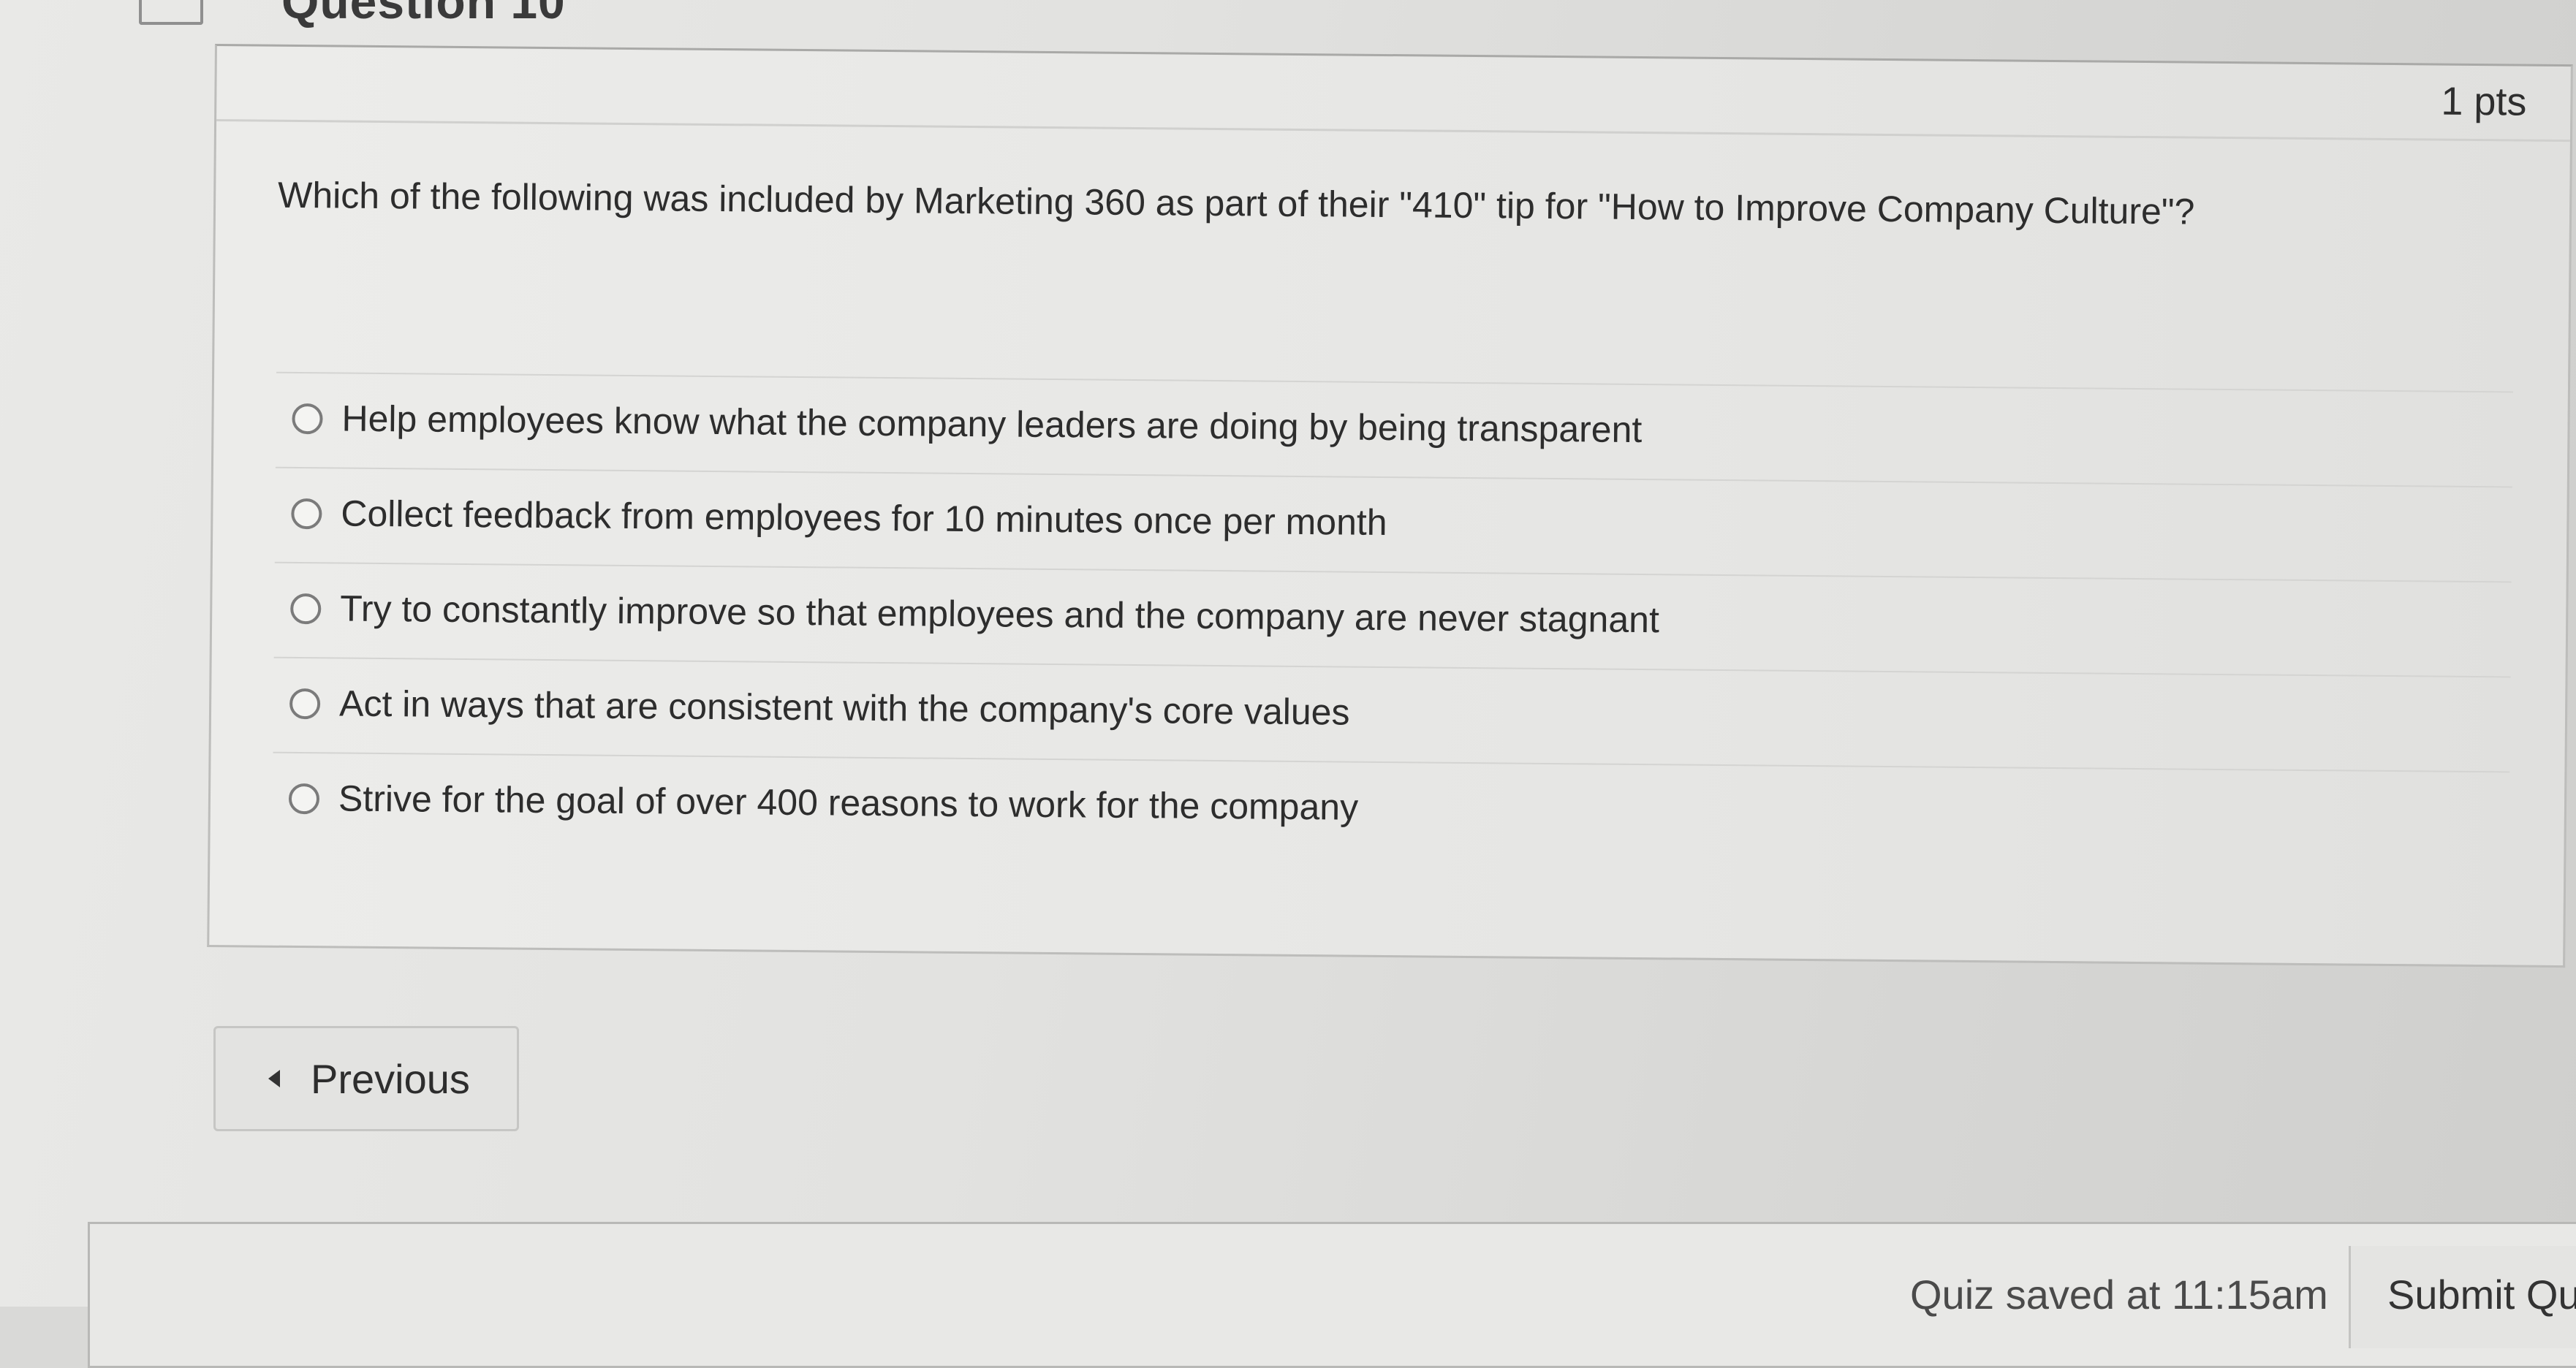  What do you see at coordinates (274, 1078) in the screenshot?
I see `caret-left-icon` at bounding box center [274, 1078].